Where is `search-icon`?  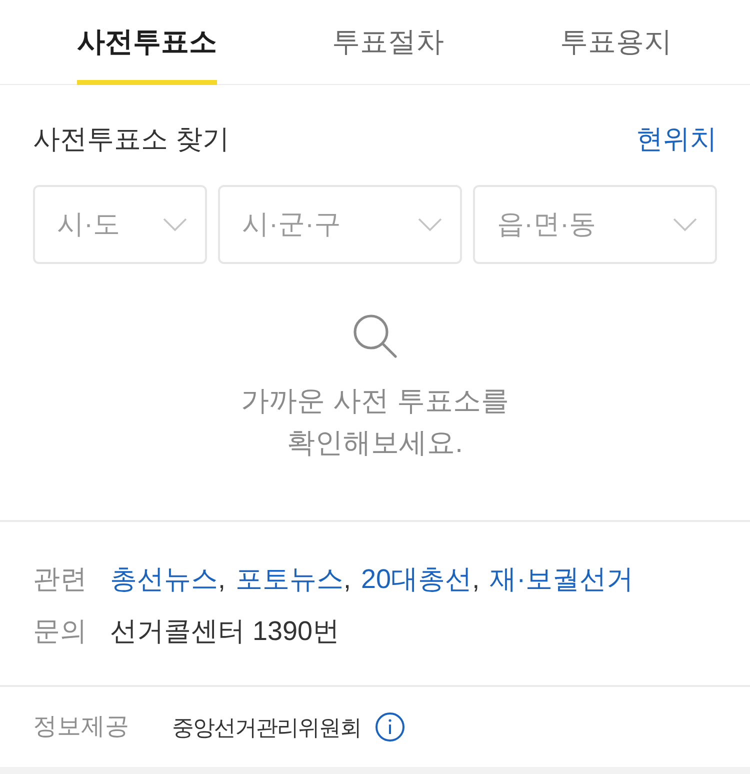 search-icon is located at coordinates (375, 336).